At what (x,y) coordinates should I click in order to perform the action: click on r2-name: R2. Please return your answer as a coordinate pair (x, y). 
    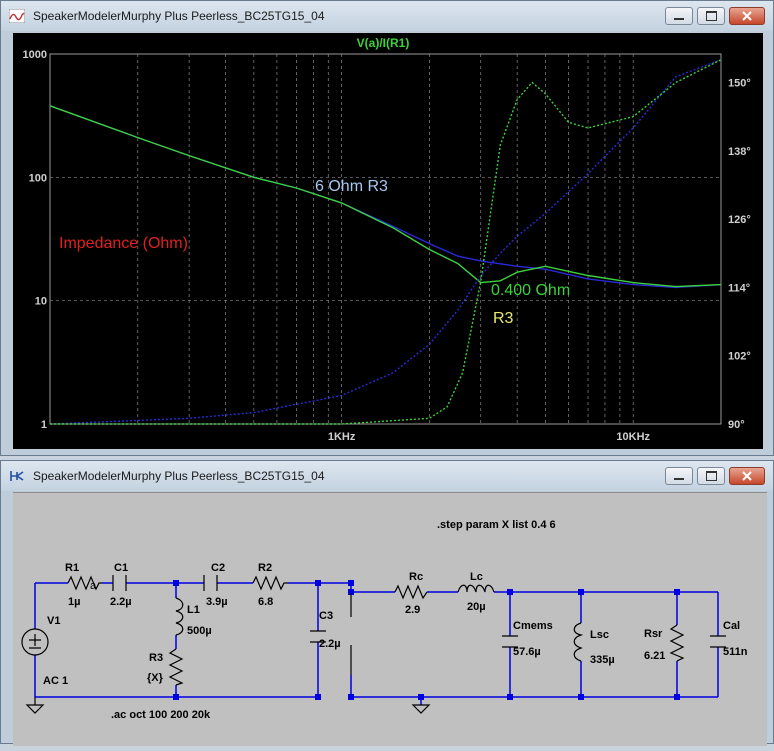
    Looking at the image, I should click on (265, 568).